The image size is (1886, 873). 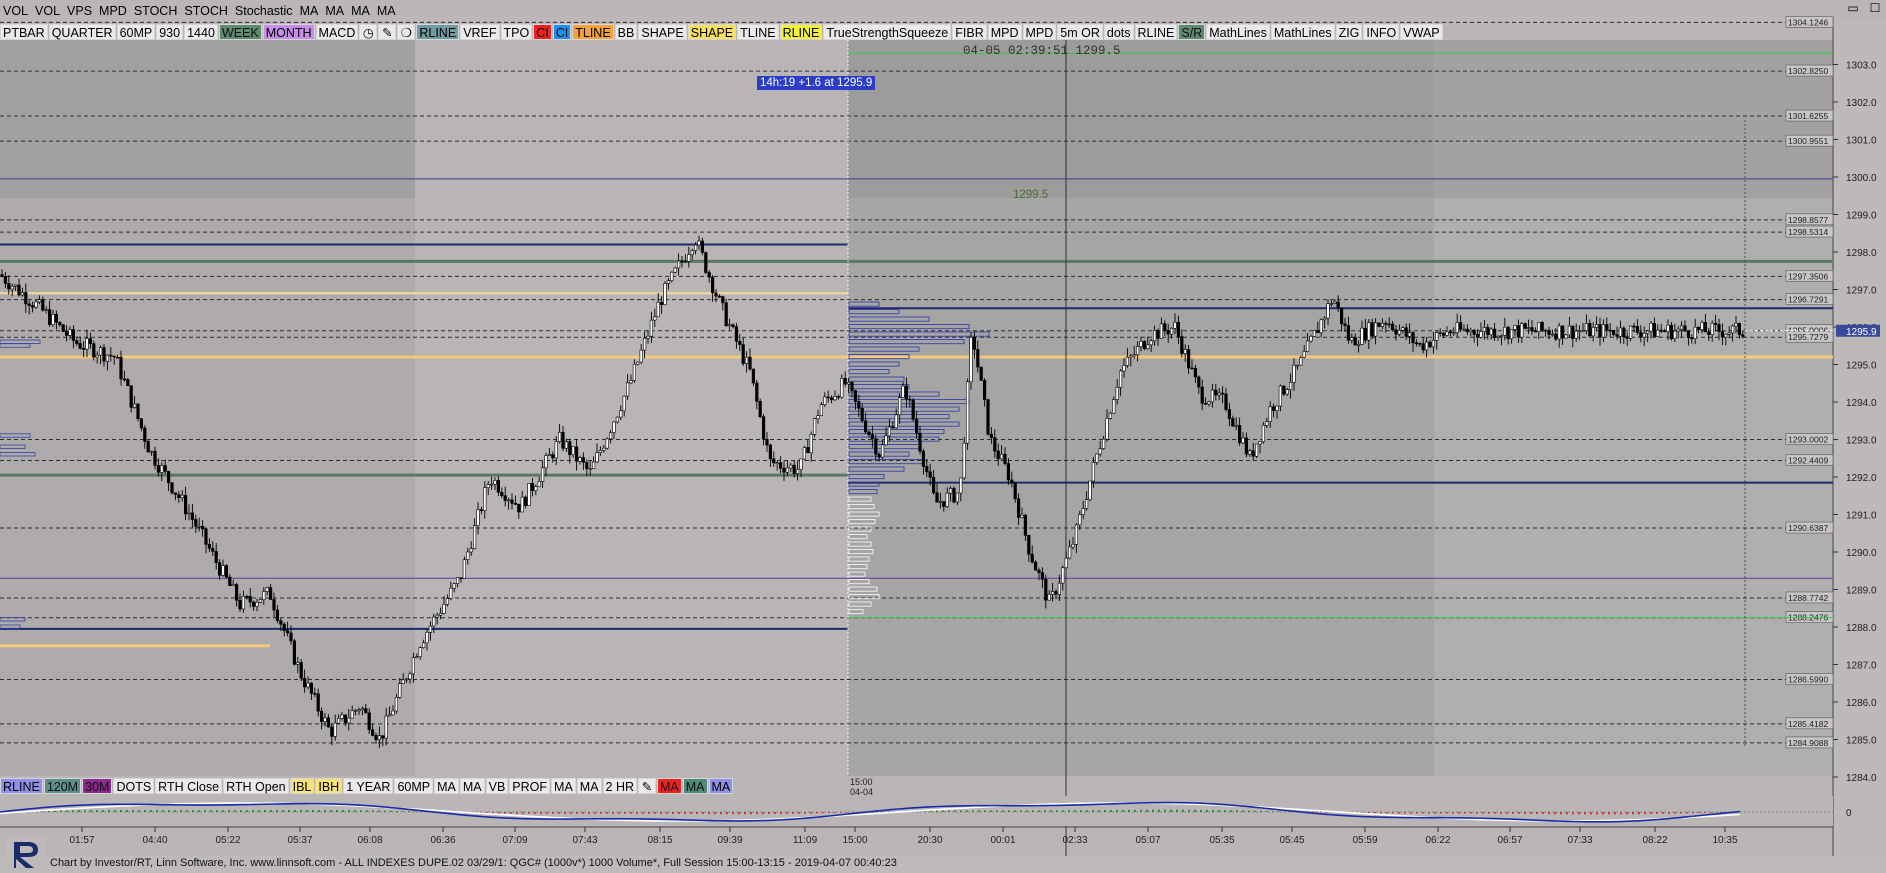 I want to click on toolbar-dots-button: DOTS, so click(x=134, y=785).